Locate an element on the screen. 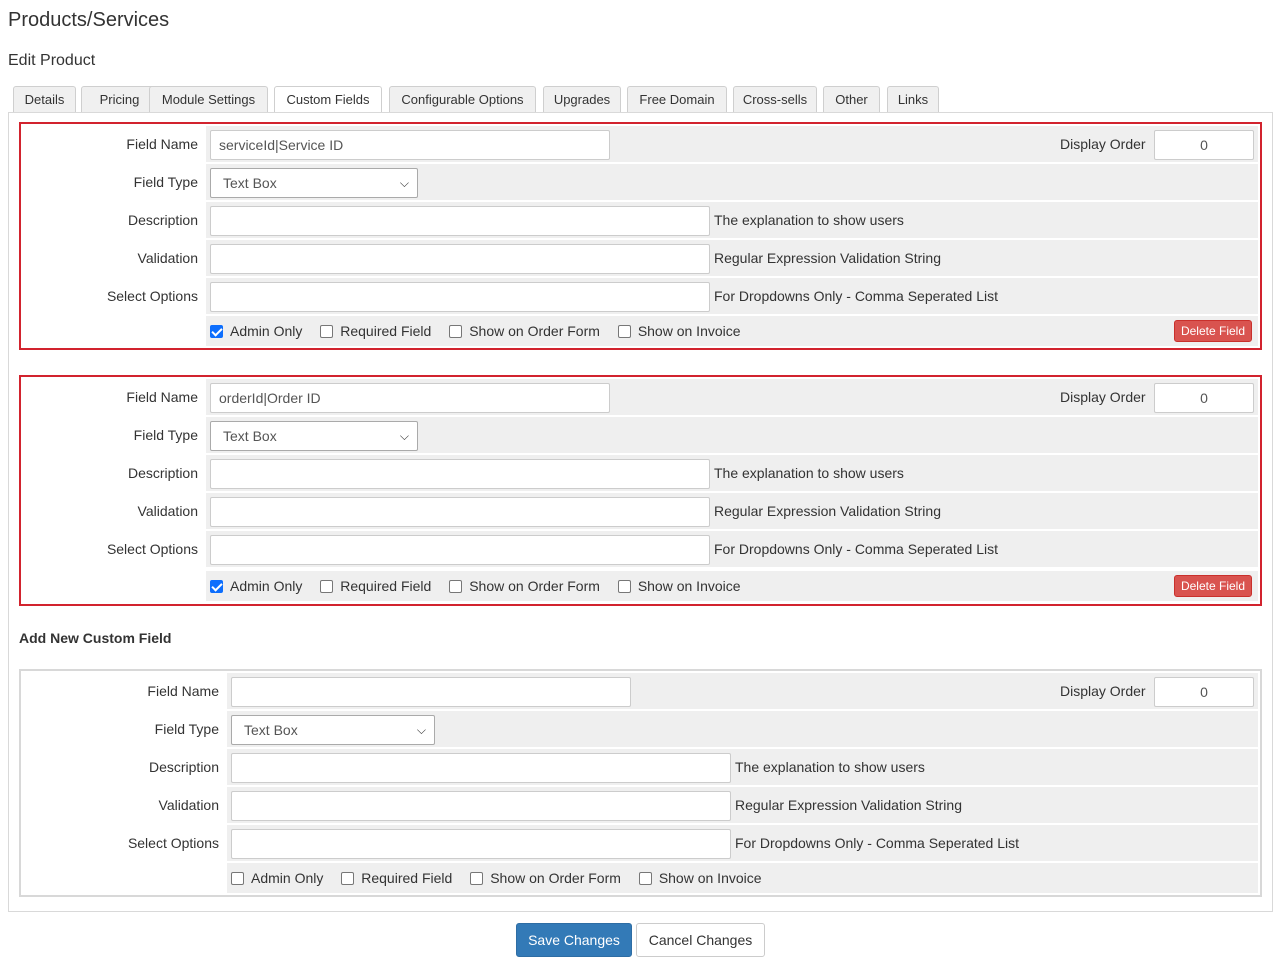 The image size is (1280, 978). new-field-name-input is located at coordinates (431, 692).